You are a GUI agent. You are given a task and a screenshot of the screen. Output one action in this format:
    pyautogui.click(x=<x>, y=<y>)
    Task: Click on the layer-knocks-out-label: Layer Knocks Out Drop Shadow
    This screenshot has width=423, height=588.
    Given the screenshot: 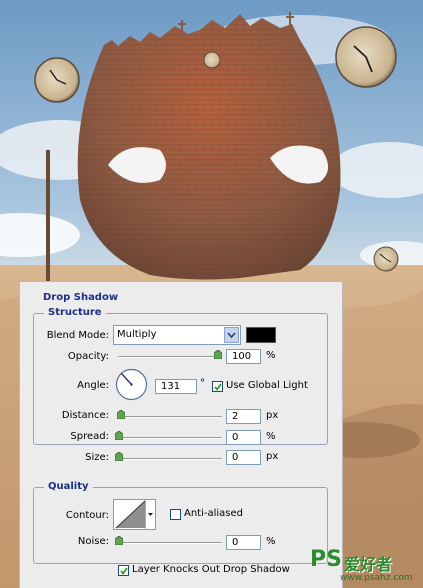 What is the action you would take?
    pyautogui.click(x=211, y=569)
    